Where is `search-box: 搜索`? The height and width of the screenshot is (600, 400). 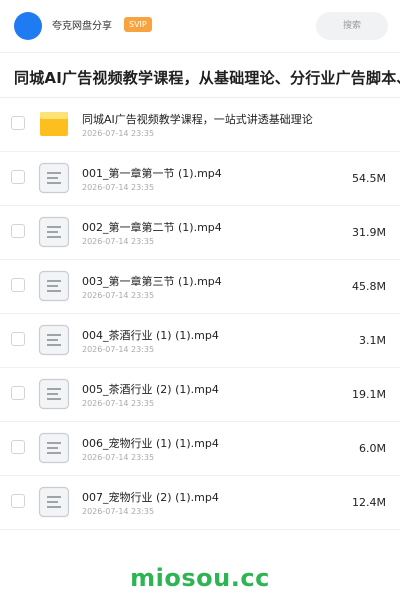
search-box: 搜索 is located at coordinates (352, 26).